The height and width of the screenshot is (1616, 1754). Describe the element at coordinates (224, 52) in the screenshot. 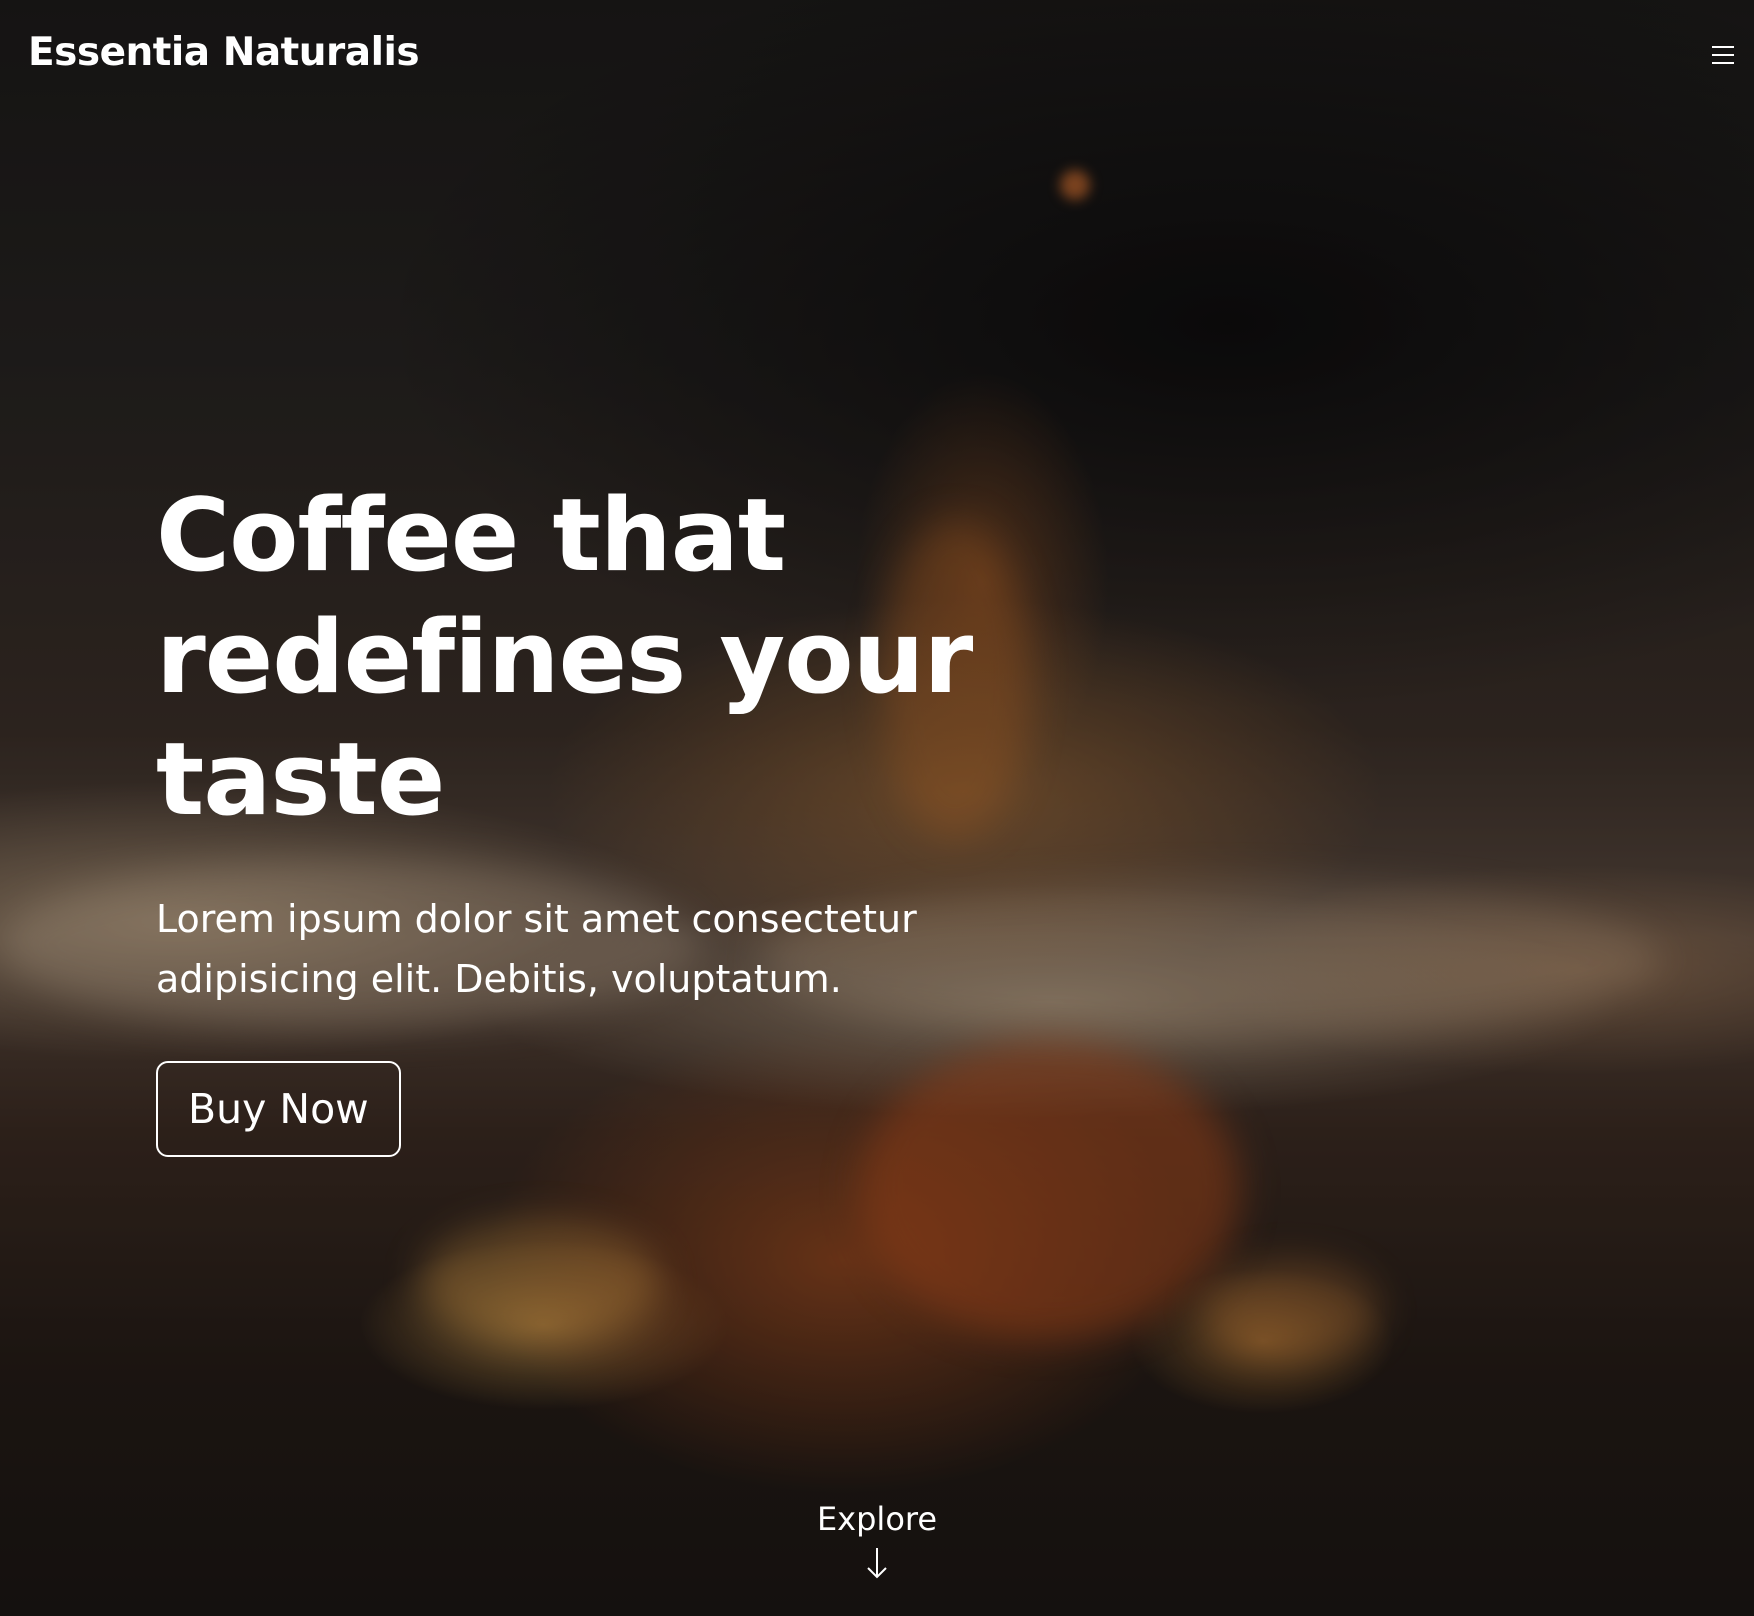

I see `brand-logo: Essentia Naturalis` at that location.